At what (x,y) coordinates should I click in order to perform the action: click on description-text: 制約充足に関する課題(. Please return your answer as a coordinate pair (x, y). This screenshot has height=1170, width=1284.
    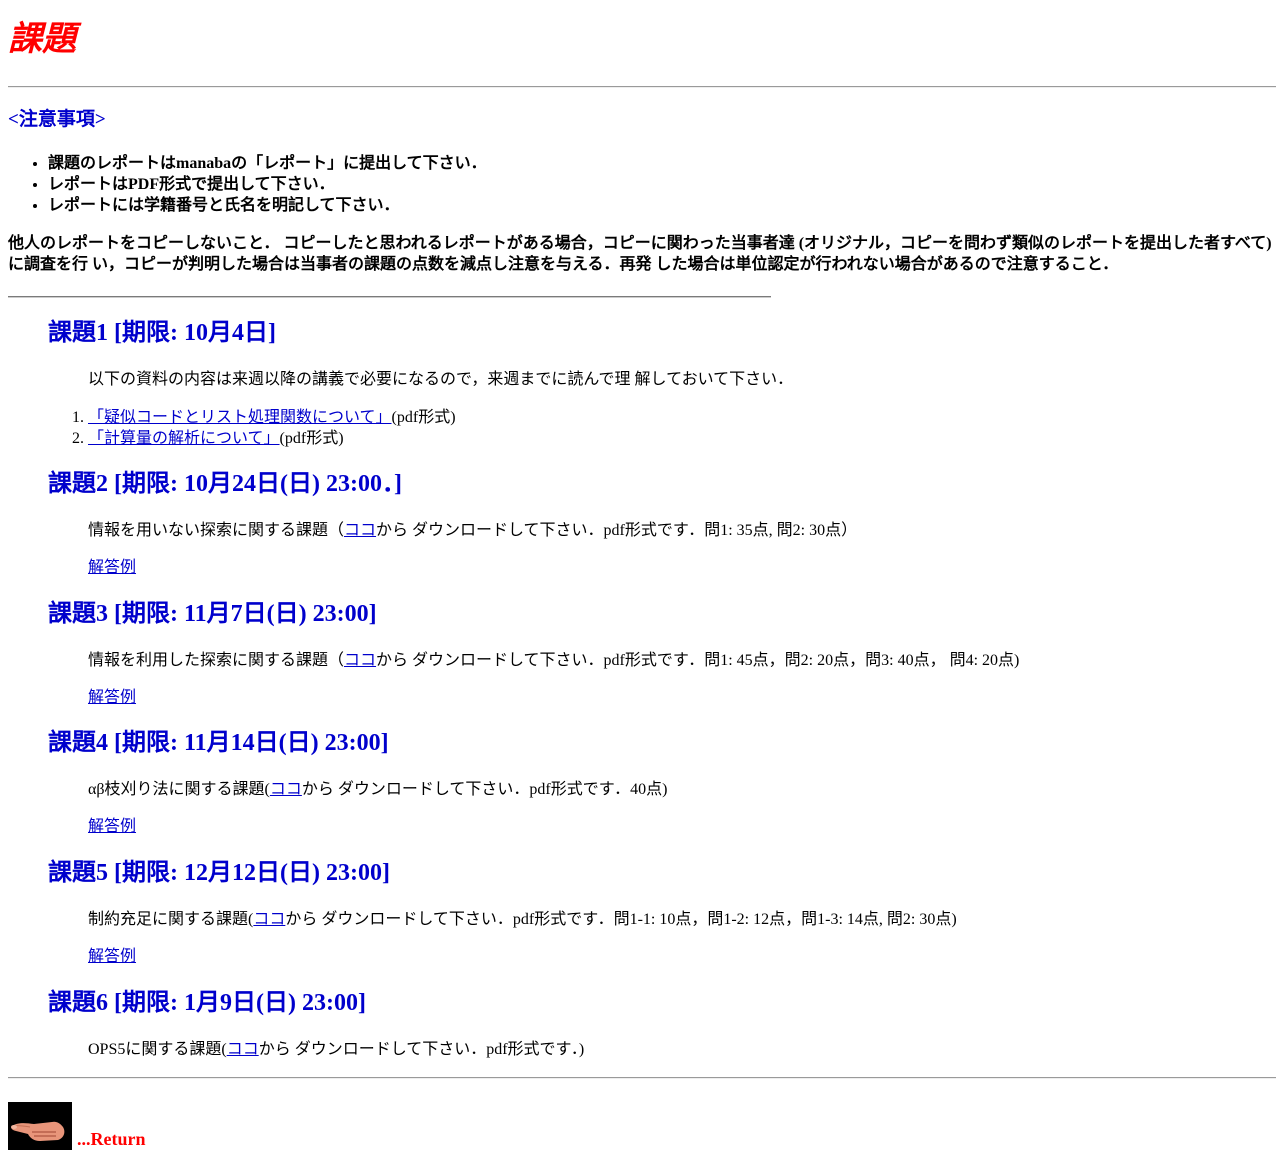
    Looking at the image, I should click on (171, 919).